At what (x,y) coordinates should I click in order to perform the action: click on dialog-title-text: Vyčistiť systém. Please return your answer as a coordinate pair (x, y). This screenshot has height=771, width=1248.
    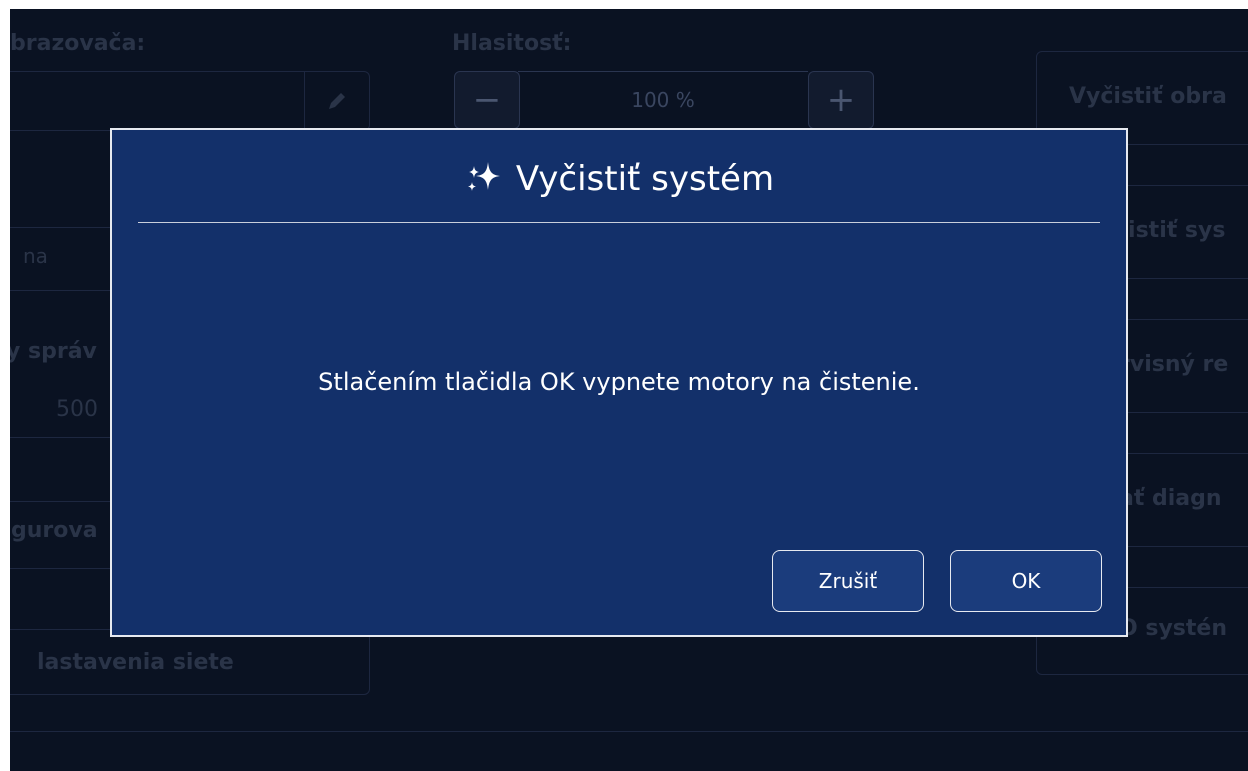
    Looking at the image, I should click on (645, 179).